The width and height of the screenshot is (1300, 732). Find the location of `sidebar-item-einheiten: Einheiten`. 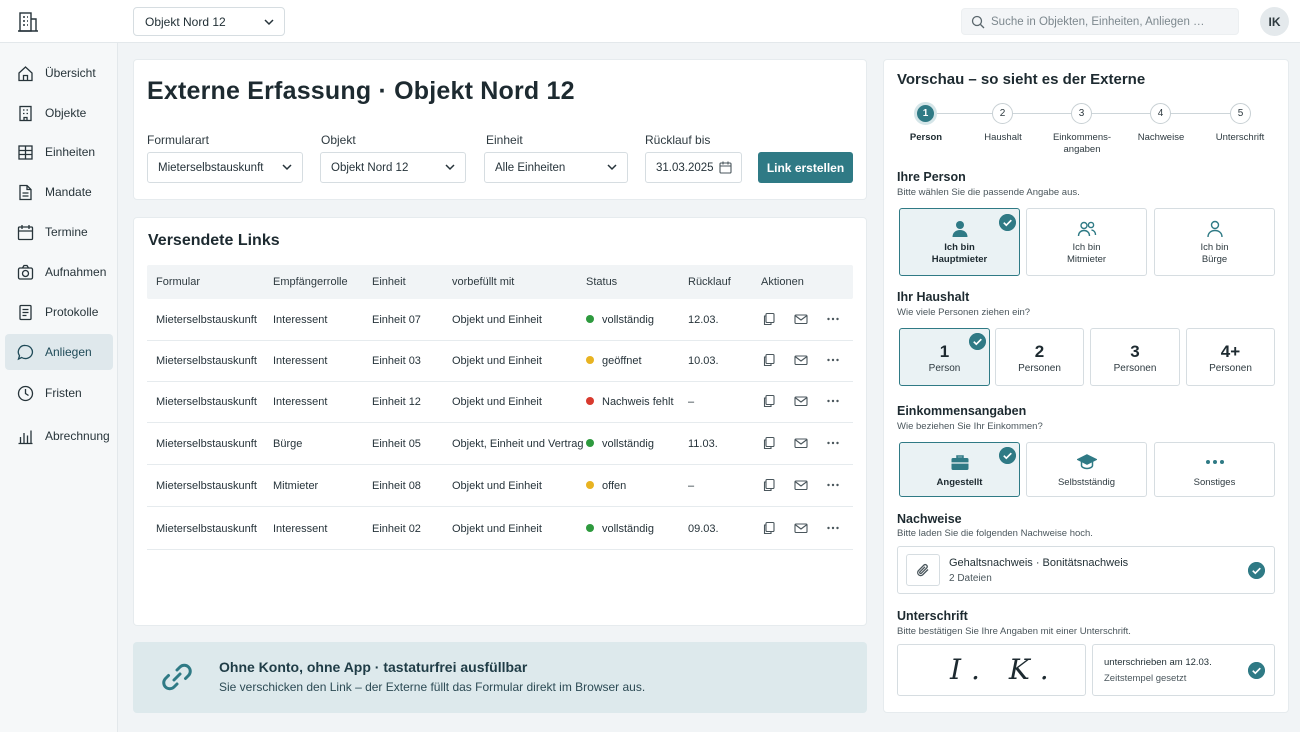

sidebar-item-einheiten: Einheiten is located at coordinates (59, 152).